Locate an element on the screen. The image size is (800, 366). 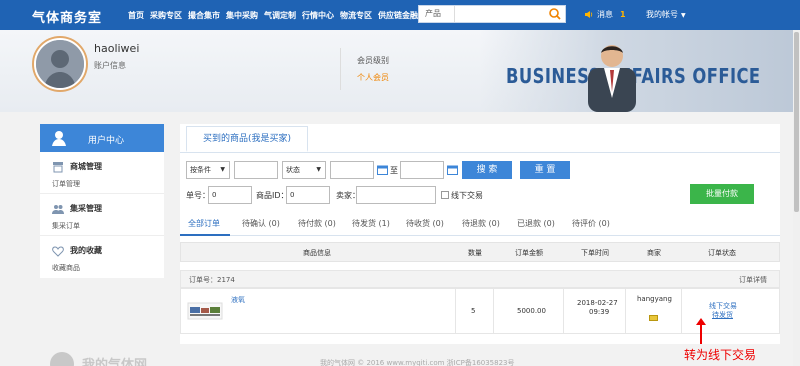
order-time: 09:39 is located at coordinates (599, 312).